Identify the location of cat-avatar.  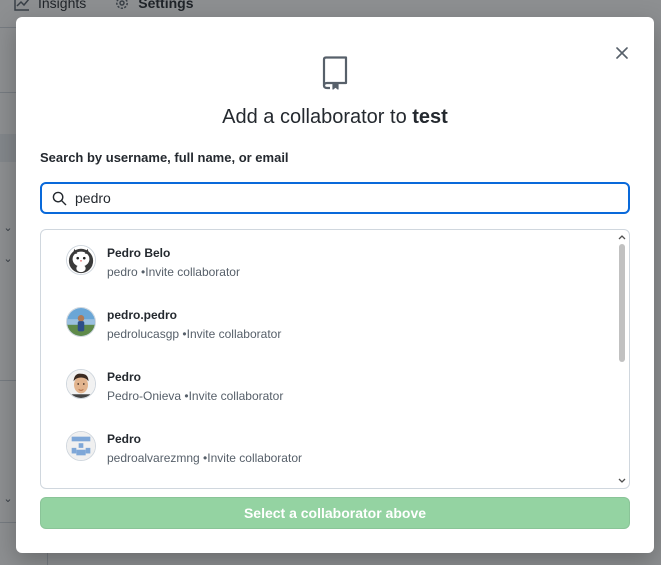
(81, 260).